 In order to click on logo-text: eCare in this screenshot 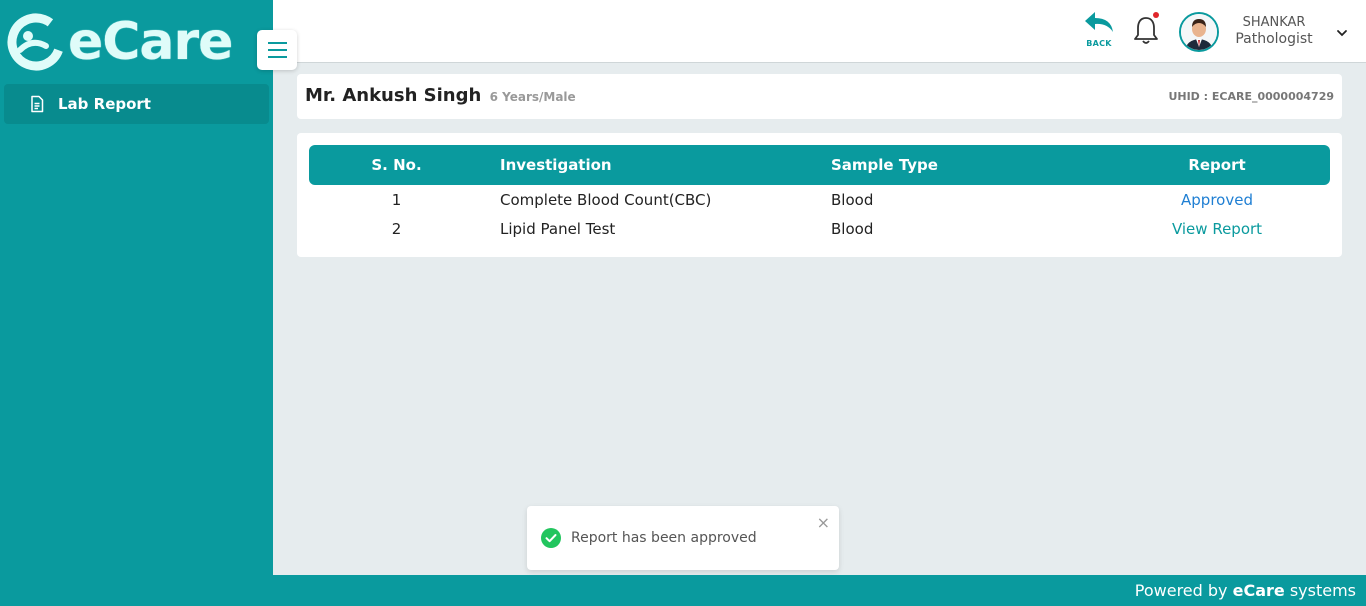, I will do `click(150, 42)`.